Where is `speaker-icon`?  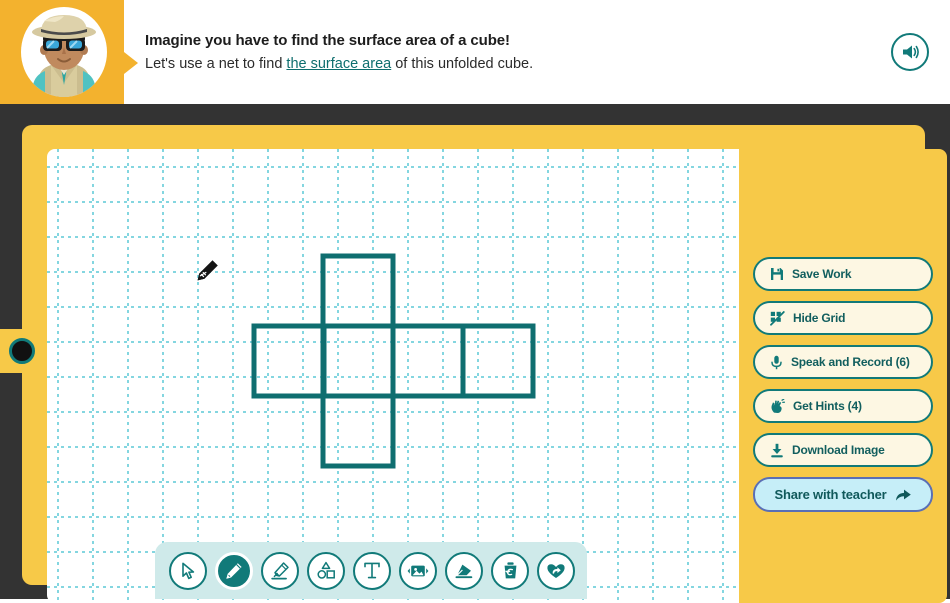 speaker-icon is located at coordinates (910, 52).